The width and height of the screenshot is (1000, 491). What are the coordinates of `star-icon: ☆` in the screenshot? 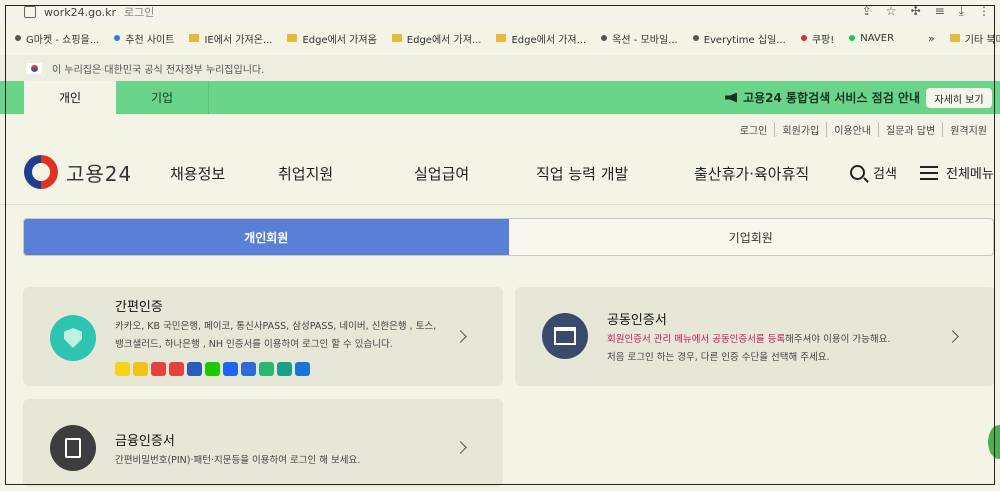 It's located at (891, 11).